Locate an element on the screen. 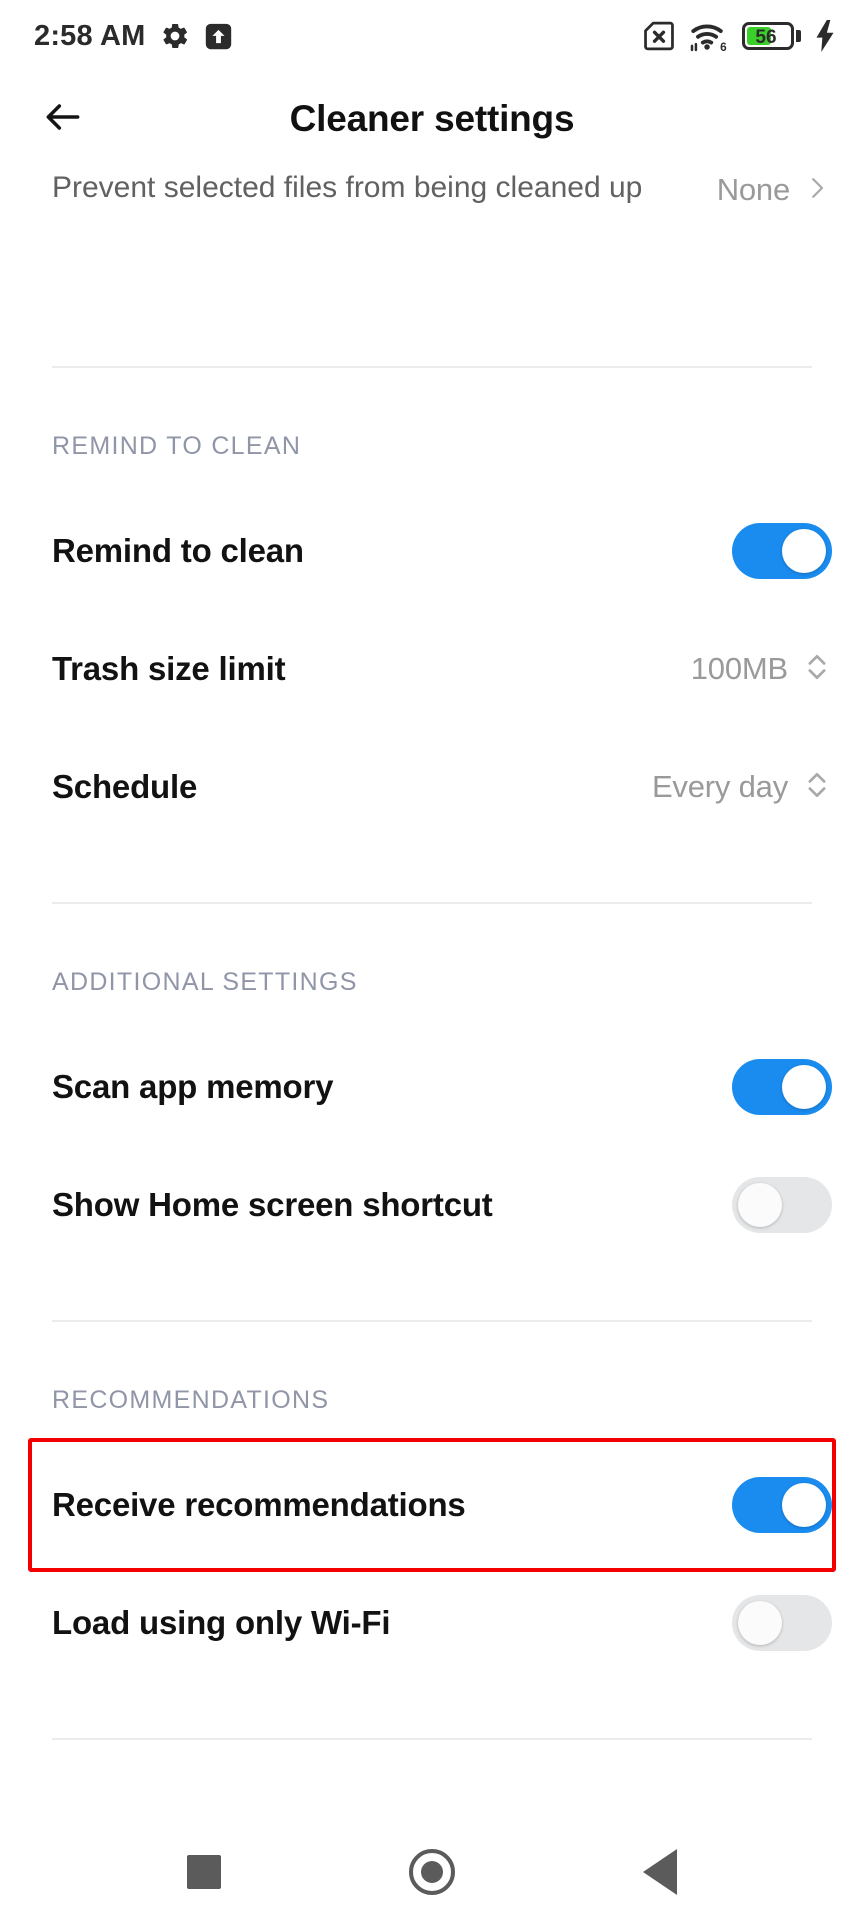 The width and height of the screenshot is (864, 1920). system-navigation-bar is located at coordinates (432, 1872).